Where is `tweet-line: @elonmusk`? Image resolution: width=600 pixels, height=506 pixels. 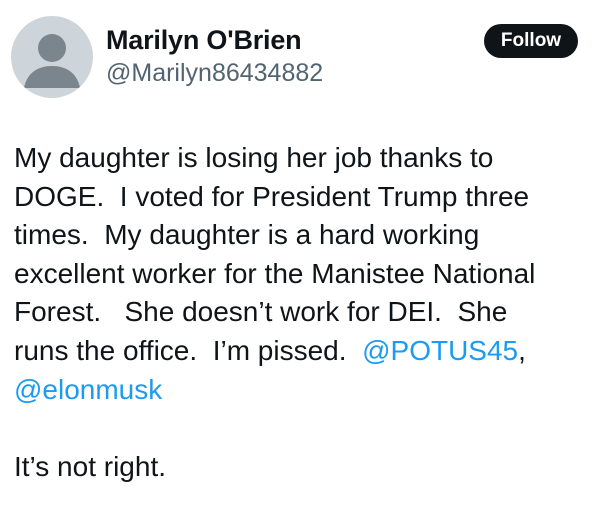
tweet-line: @elonmusk is located at coordinates (304, 390).